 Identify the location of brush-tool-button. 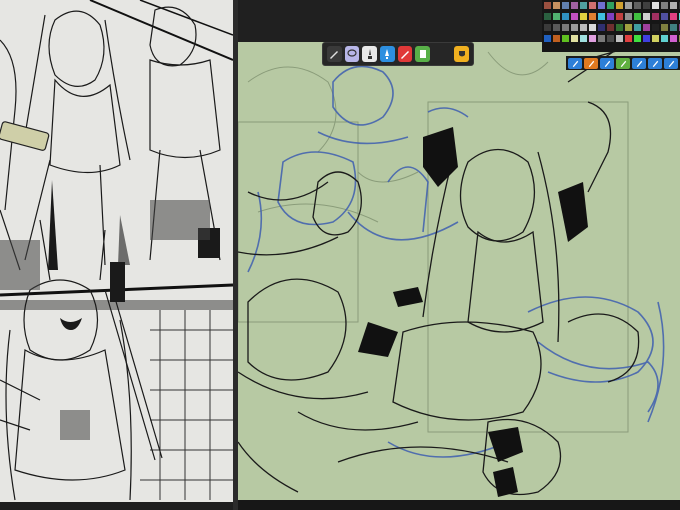
(370, 54).